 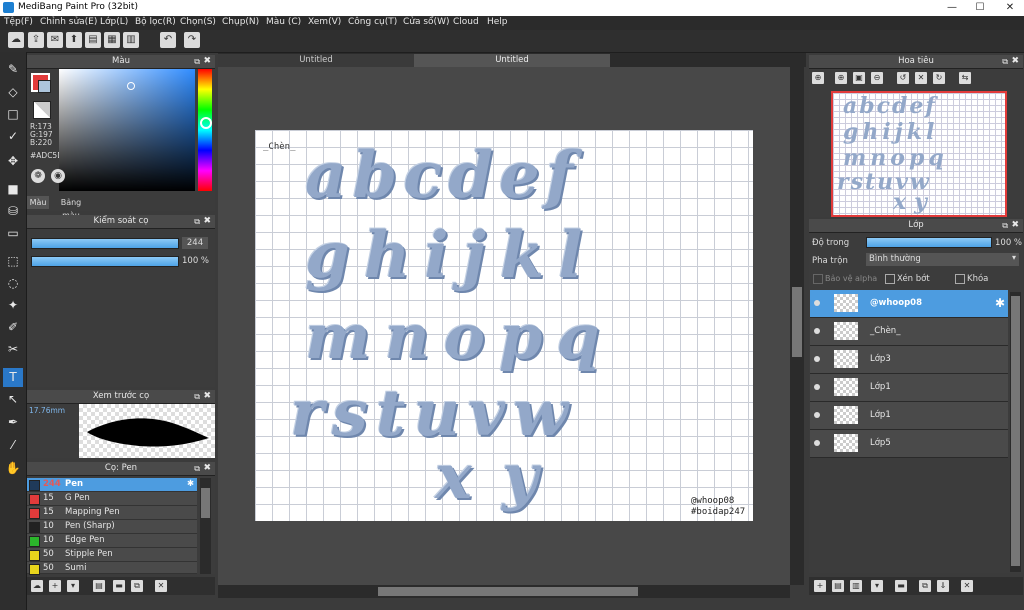 What do you see at coordinates (13, 233) in the screenshot?
I see `gradient-tool-icon: ▭` at bounding box center [13, 233].